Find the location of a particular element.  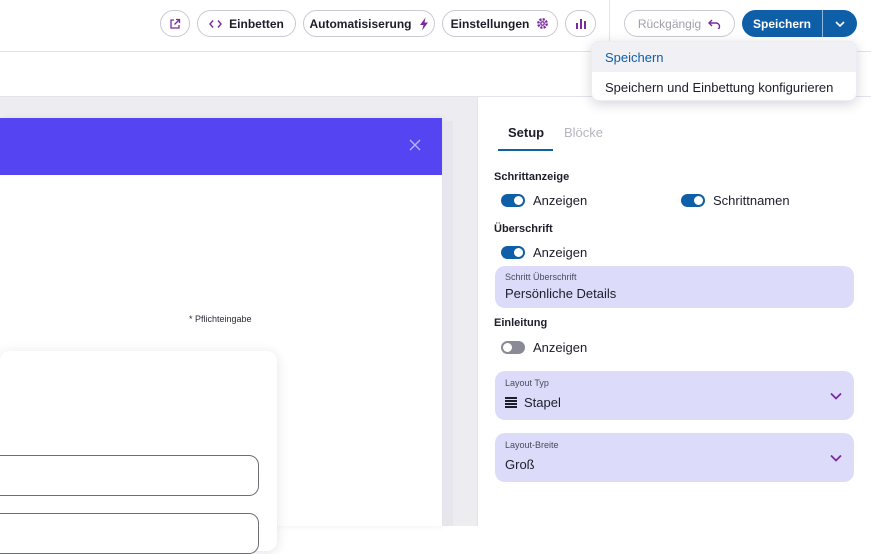

menu-item-save: Speichern is located at coordinates (724, 57).